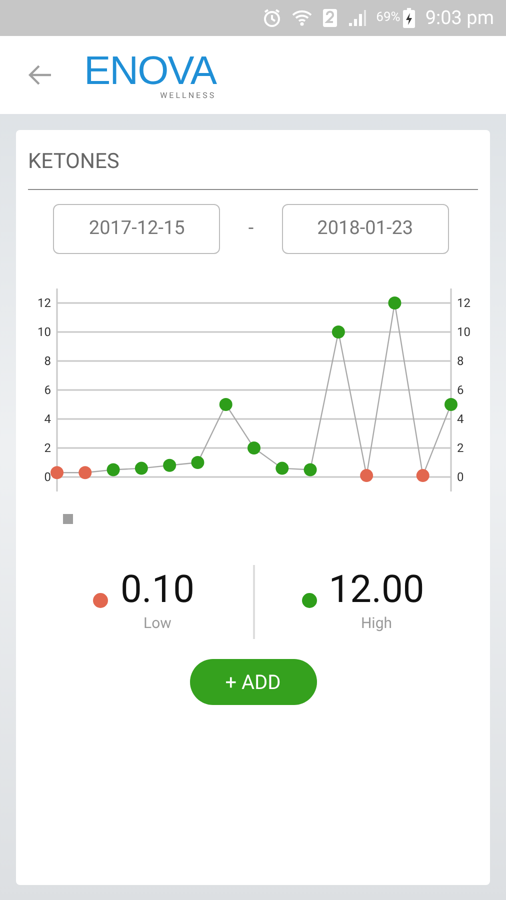 This screenshot has width=506, height=900. Describe the element at coordinates (136, 229) in the screenshot. I see `date-from-field: 2017-12-15` at that location.